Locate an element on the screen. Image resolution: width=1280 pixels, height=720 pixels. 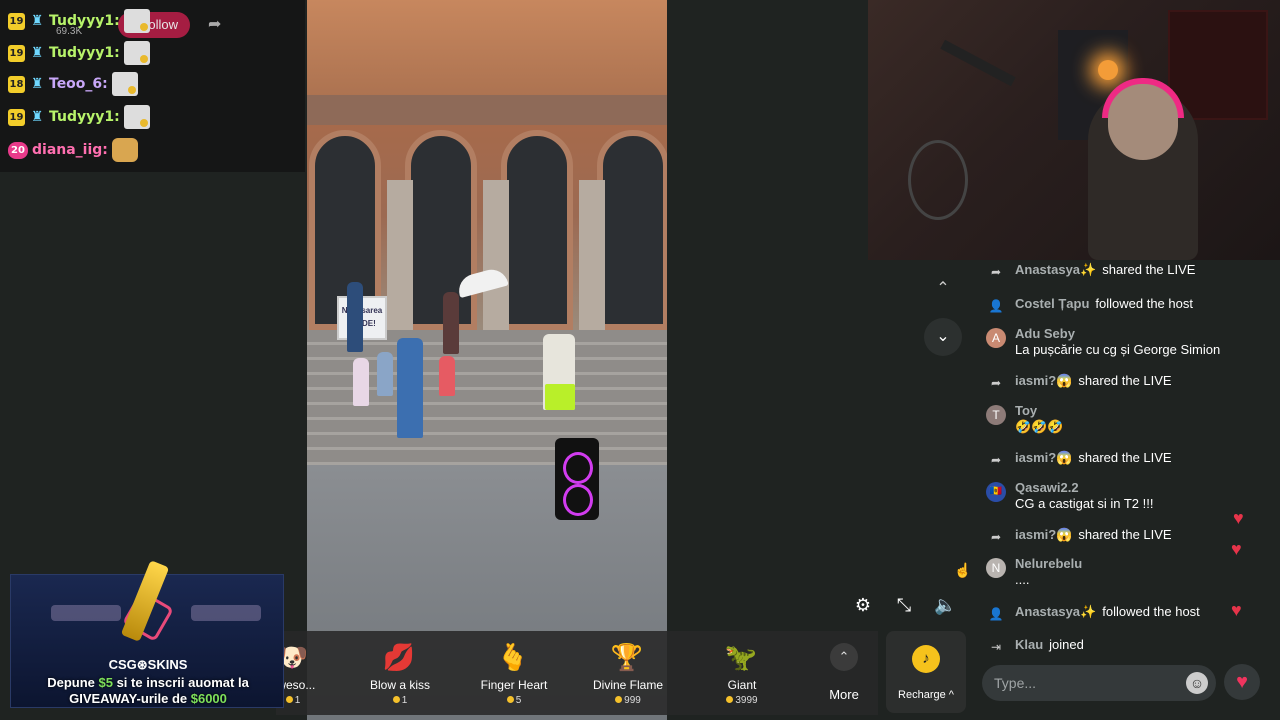
avatar: N is located at coordinates (996, 568).